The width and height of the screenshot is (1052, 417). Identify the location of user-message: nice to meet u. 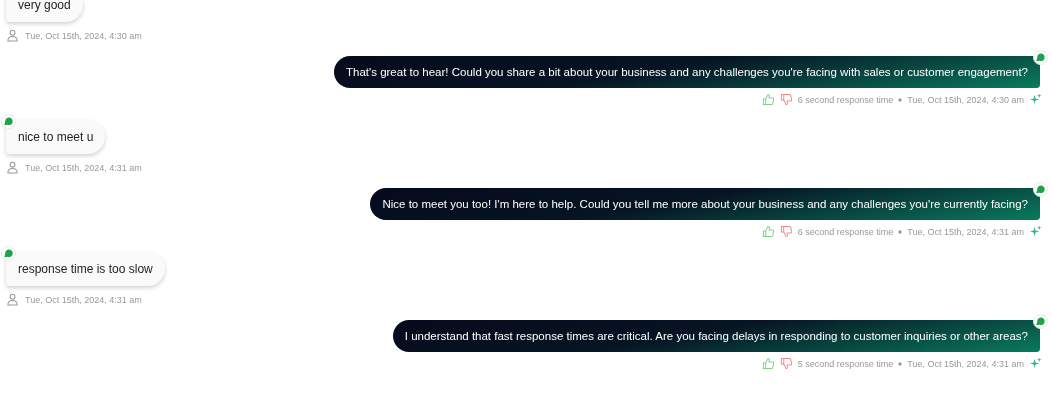
(56, 137).